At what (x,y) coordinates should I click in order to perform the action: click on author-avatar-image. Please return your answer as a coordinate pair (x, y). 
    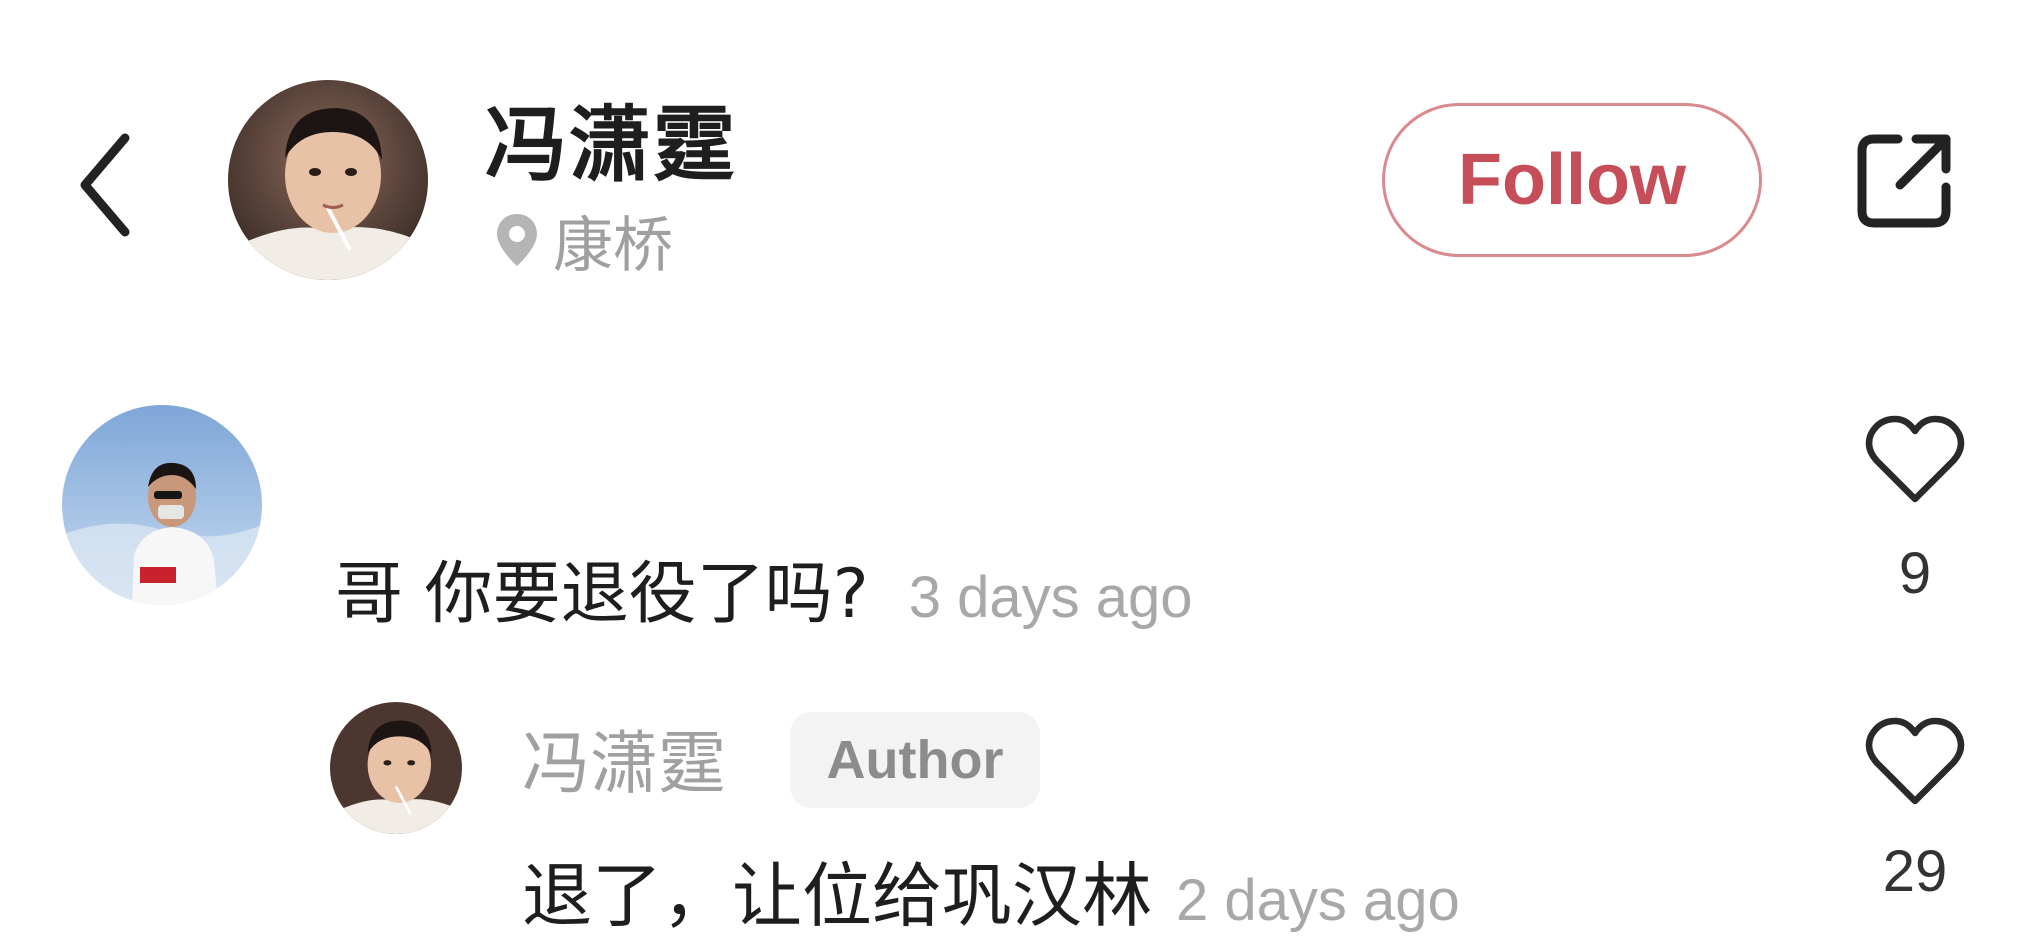
    Looking at the image, I should click on (328, 180).